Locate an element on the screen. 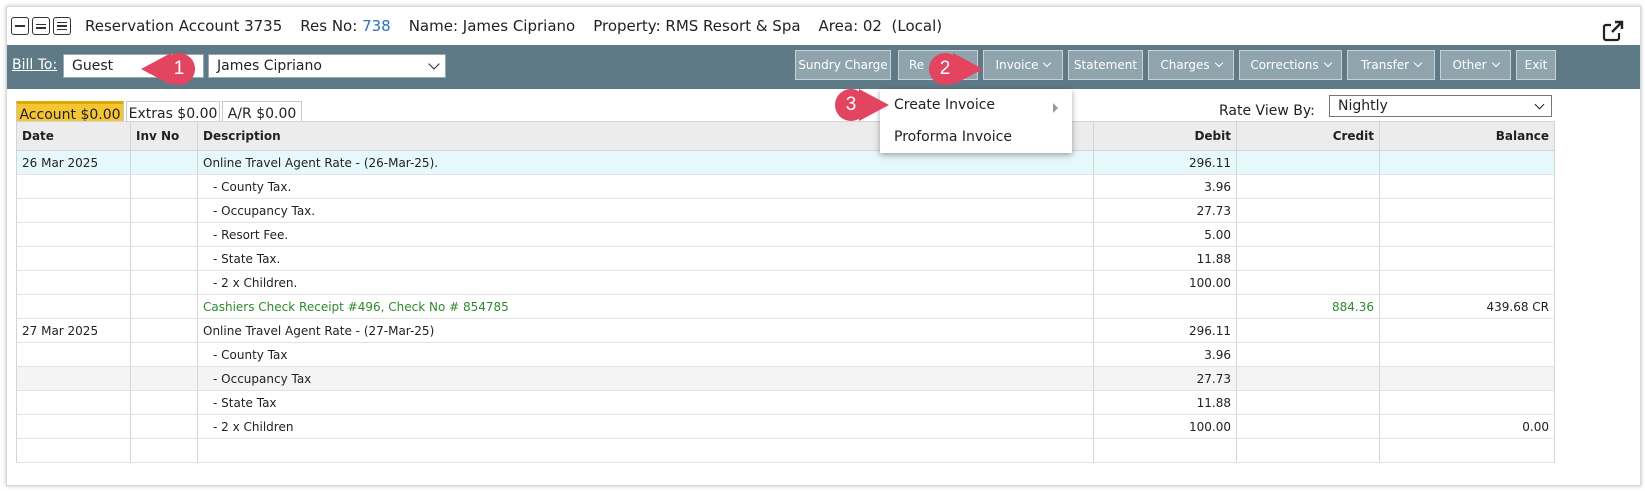 This screenshot has width=1645, height=491. row-debit: 3.96 is located at coordinates (1165, 186).